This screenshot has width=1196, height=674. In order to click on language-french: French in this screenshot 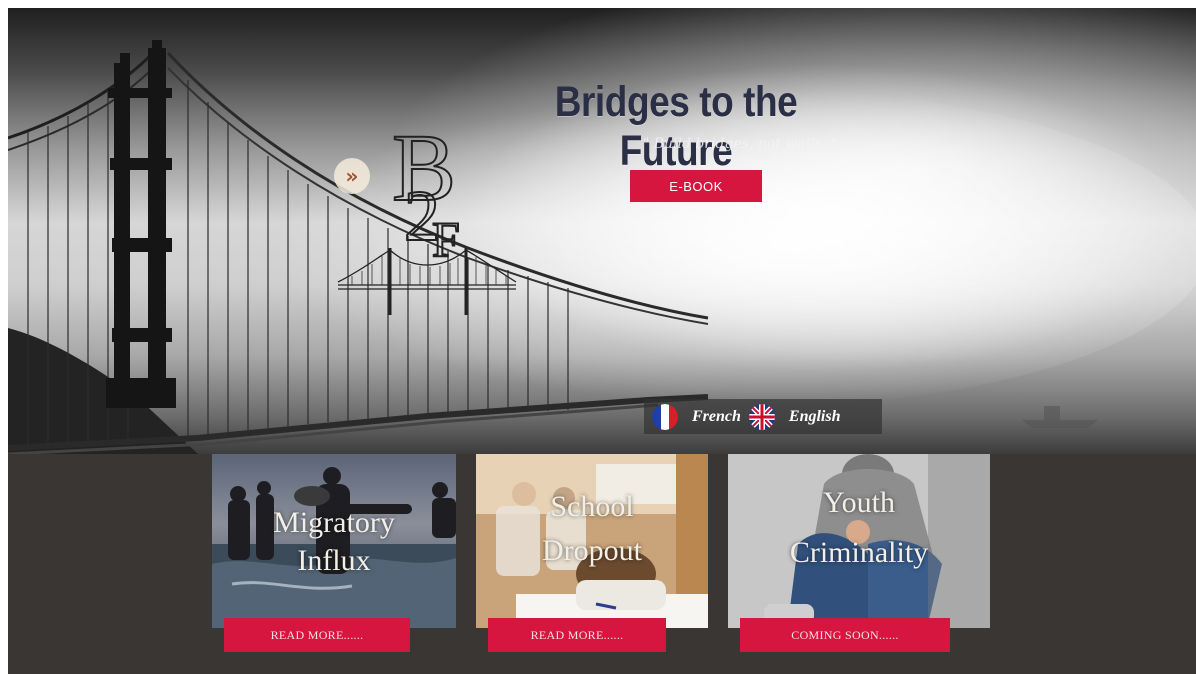, I will do `click(692, 416)`.